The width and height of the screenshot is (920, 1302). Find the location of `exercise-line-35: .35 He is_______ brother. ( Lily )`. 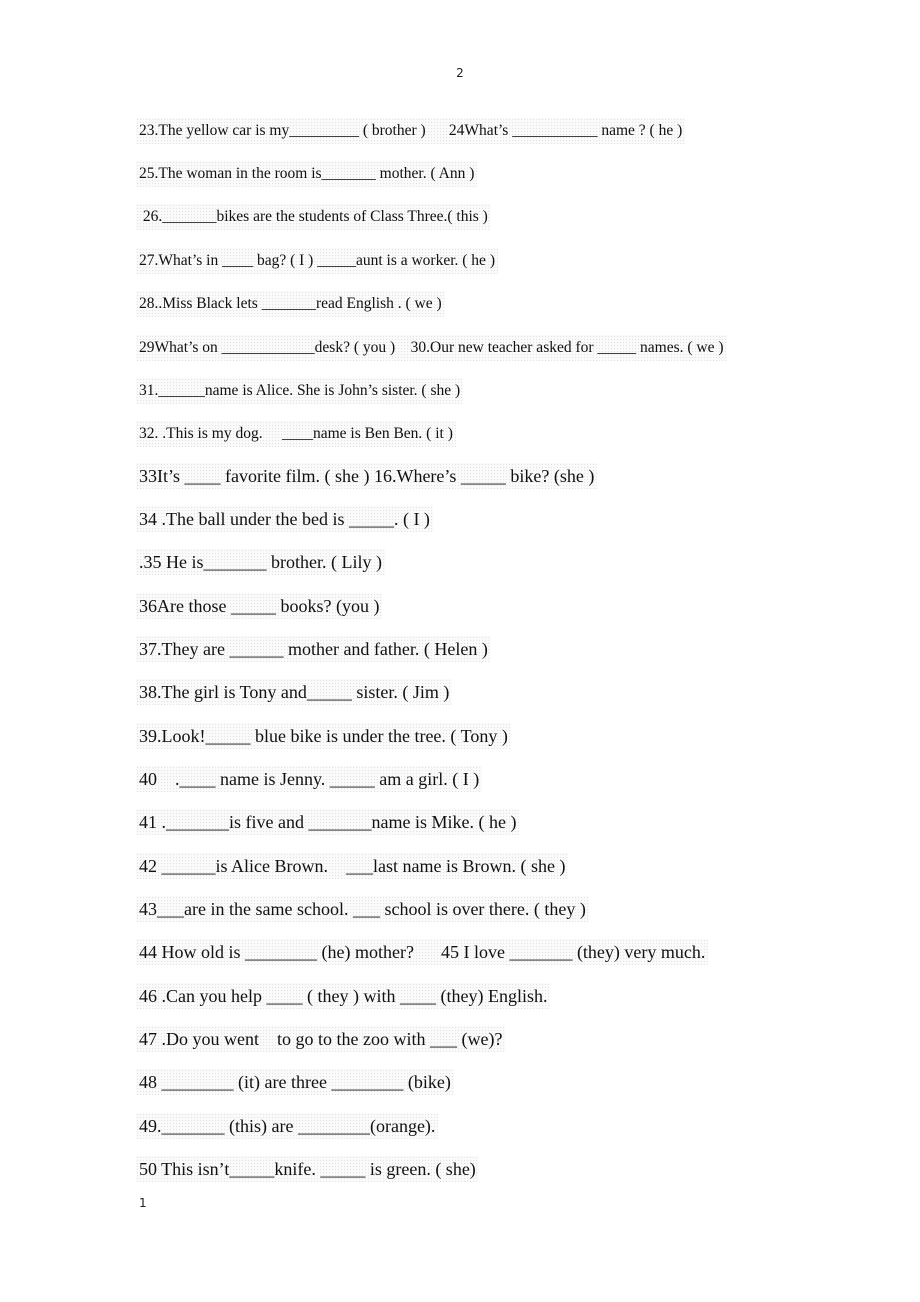

exercise-line-35: .35 He is_______ brother. ( Lily ) is located at coordinates (260, 562).